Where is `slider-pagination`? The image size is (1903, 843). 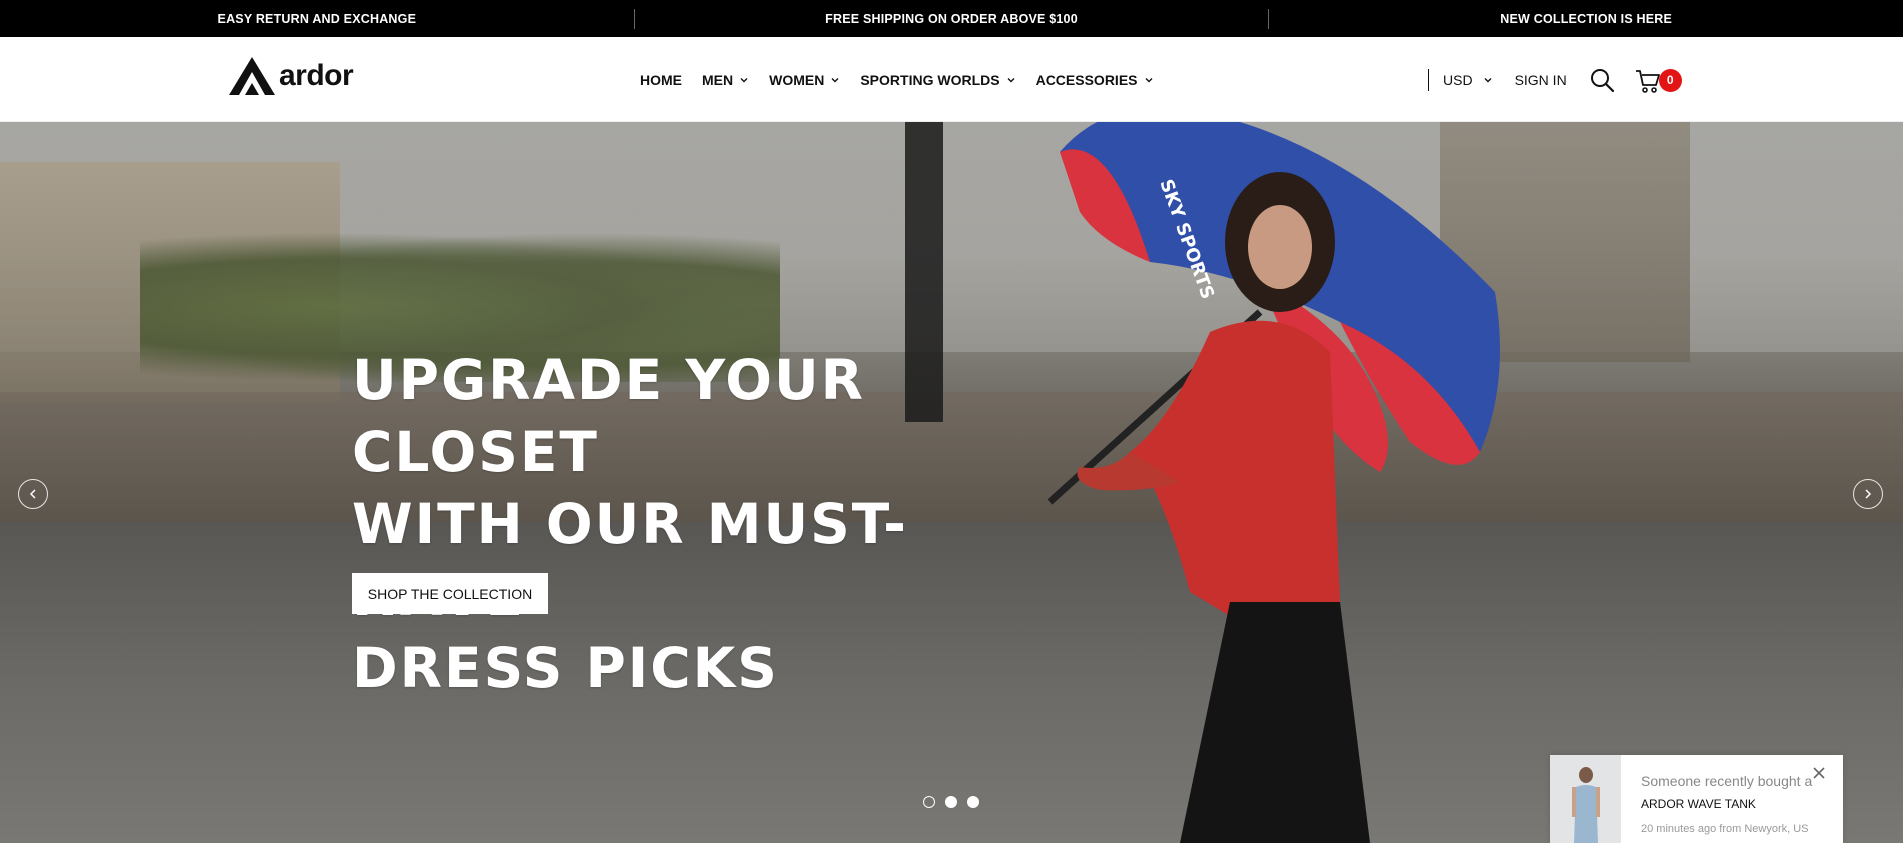 slider-pagination is located at coordinates (951, 802).